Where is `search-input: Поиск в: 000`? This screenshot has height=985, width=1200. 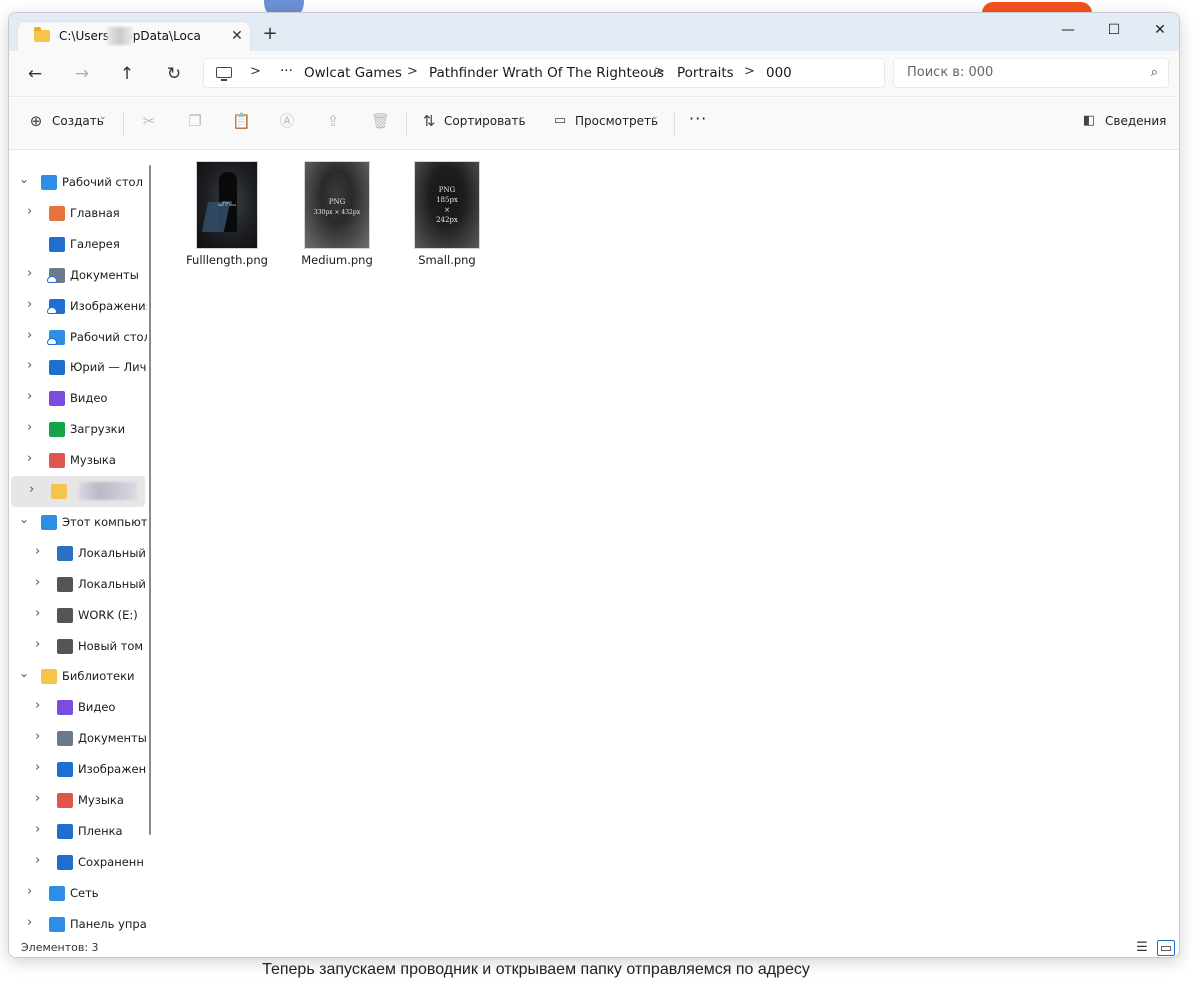 search-input: Поиск в: 000 is located at coordinates (950, 72).